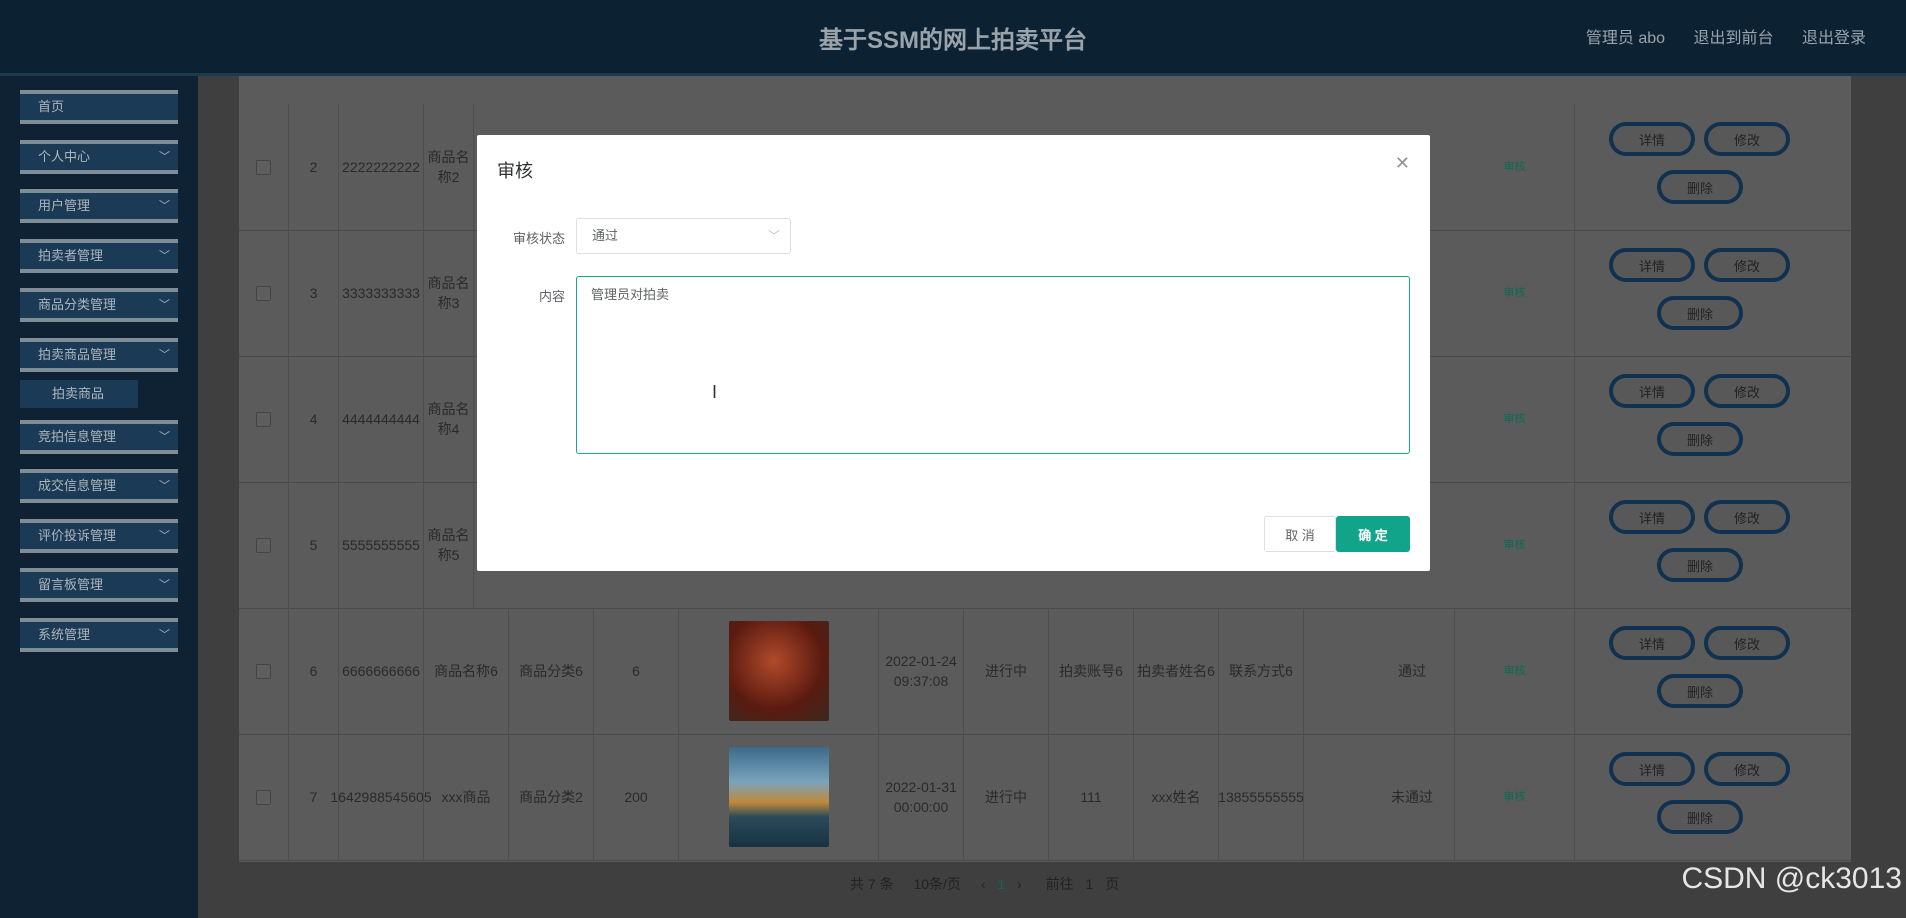  Describe the element at coordinates (99, 206) in the screenshot. I see `sidebar-item-users: 用户管理 ﹀` at that location.